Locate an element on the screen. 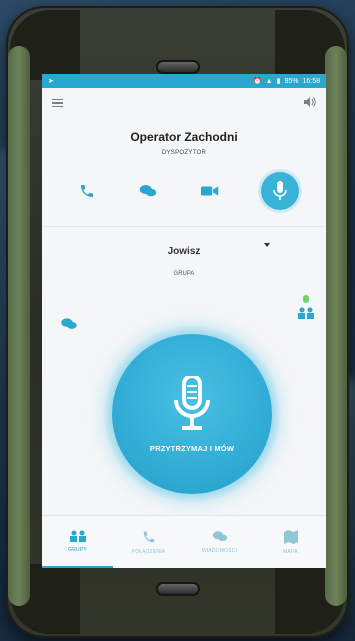  tab-label: WIADOMOŚCI is located at coordinates (219, 551).